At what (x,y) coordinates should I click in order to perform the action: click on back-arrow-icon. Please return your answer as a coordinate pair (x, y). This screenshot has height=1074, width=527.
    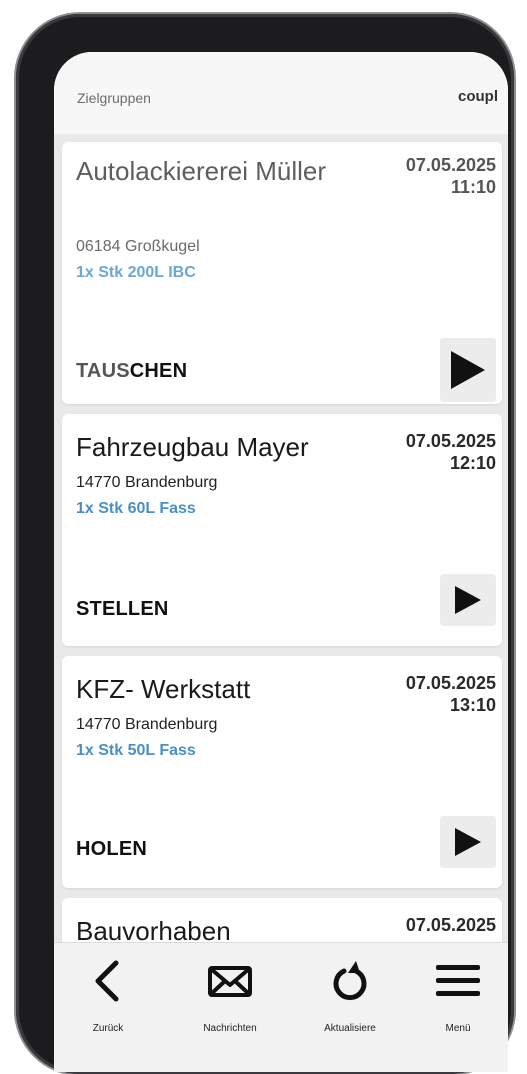
    Looking at the image, I should click on (107, 981).